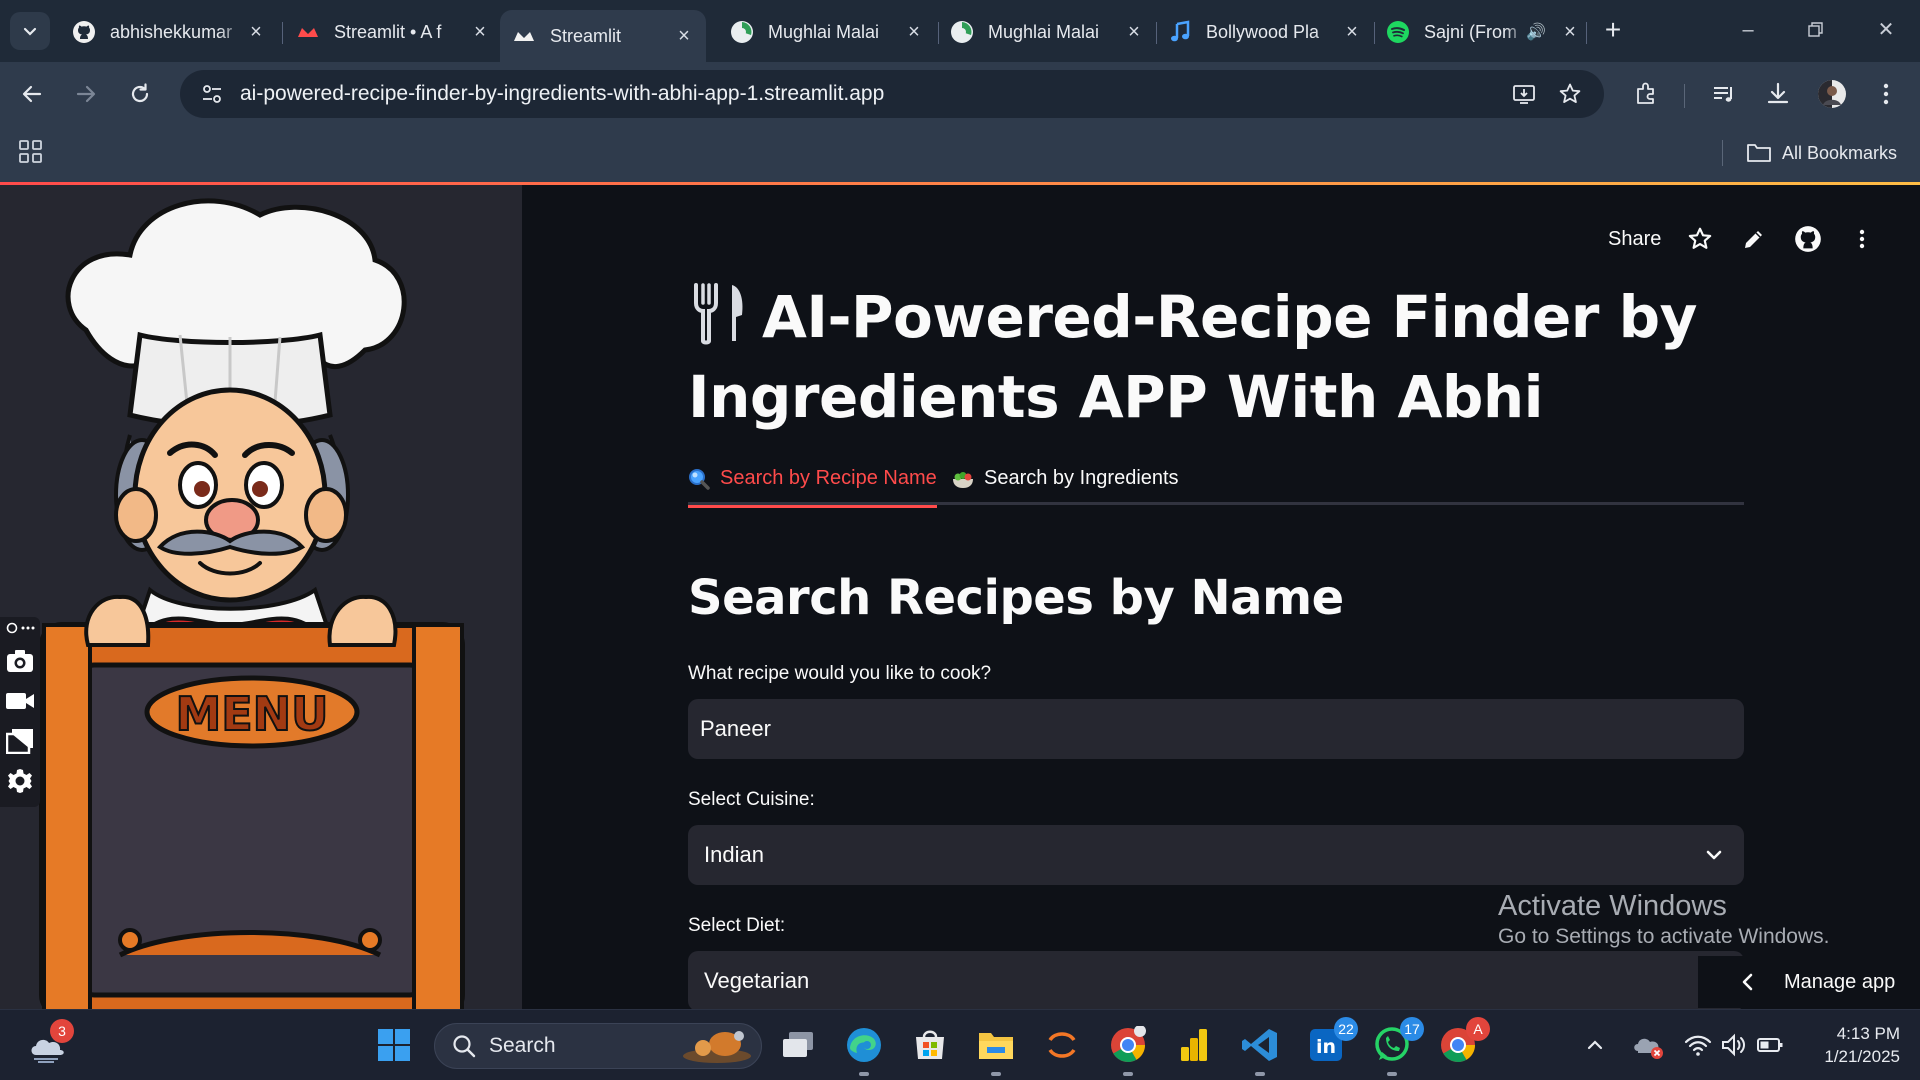  I want to click on minimize-icon: –, so click(1748, 30).